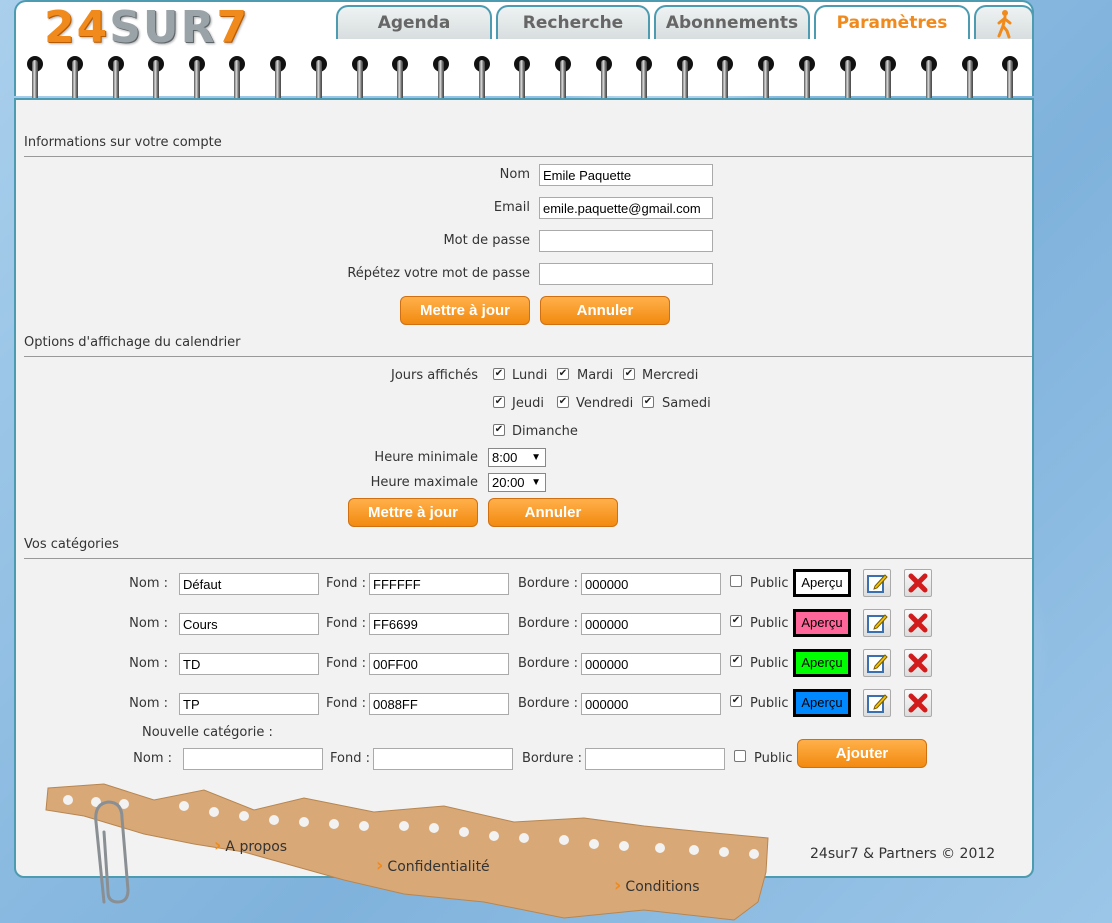 Image resolution: width=1112 pixels, height=923 pixels. What do you see at coordinates (862, 753) in the screenshot?
I see `add-category-button: Ajouter` at bounding box center [862, 753].